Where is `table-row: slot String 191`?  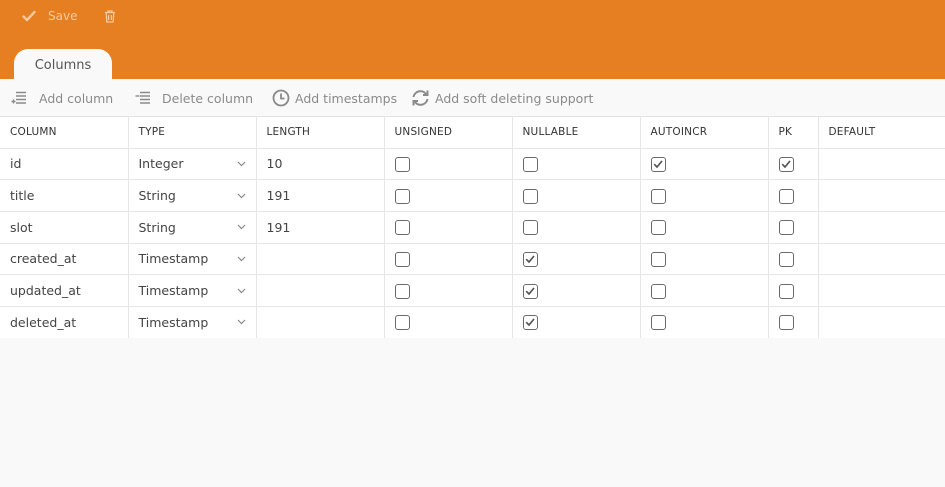
table-row: slot String 191 is located at coordinates (472, 227).